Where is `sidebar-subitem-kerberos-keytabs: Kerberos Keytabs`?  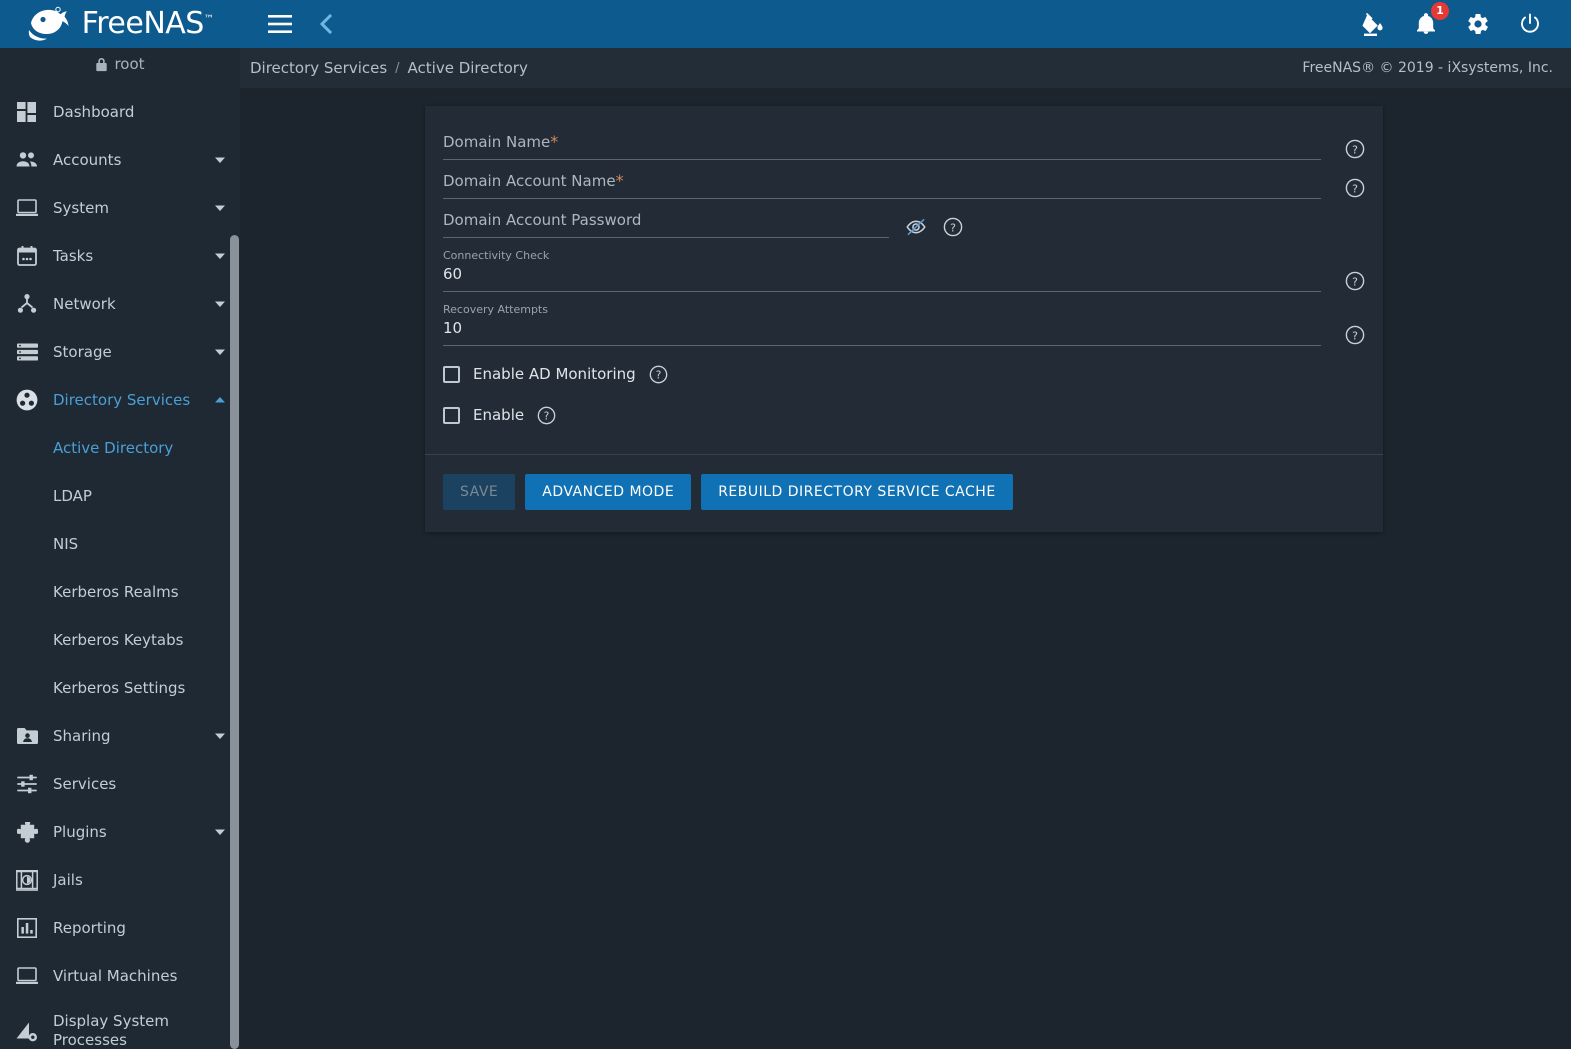
sidebar-subitem-kerberos-keytabs: Kerberos Keytabs is located at coordinates (120, 640).